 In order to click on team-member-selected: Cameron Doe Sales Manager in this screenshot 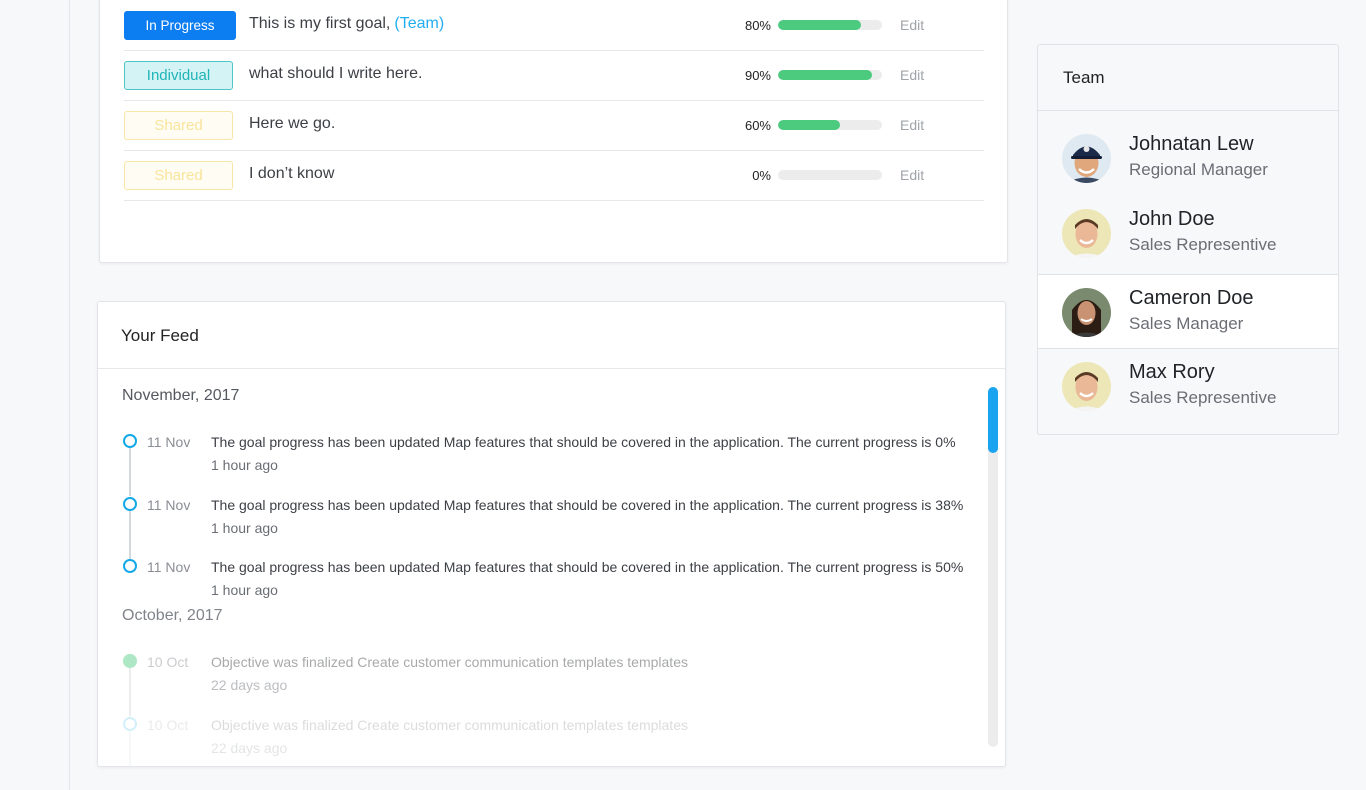, I will do `click(1188, 311)`.